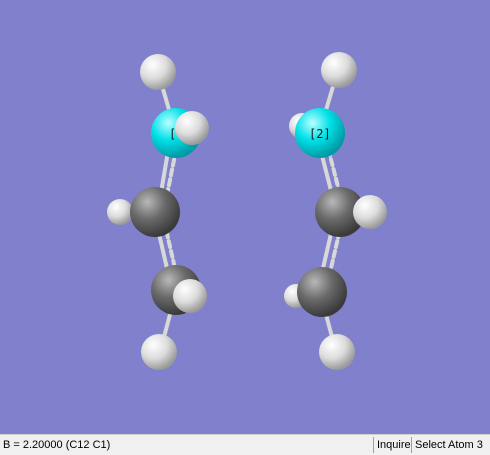 This screenshot has width=490, height=455. I want to click on measurement-readout: B = 2.20000 (C12 C1), so click(57, 445).